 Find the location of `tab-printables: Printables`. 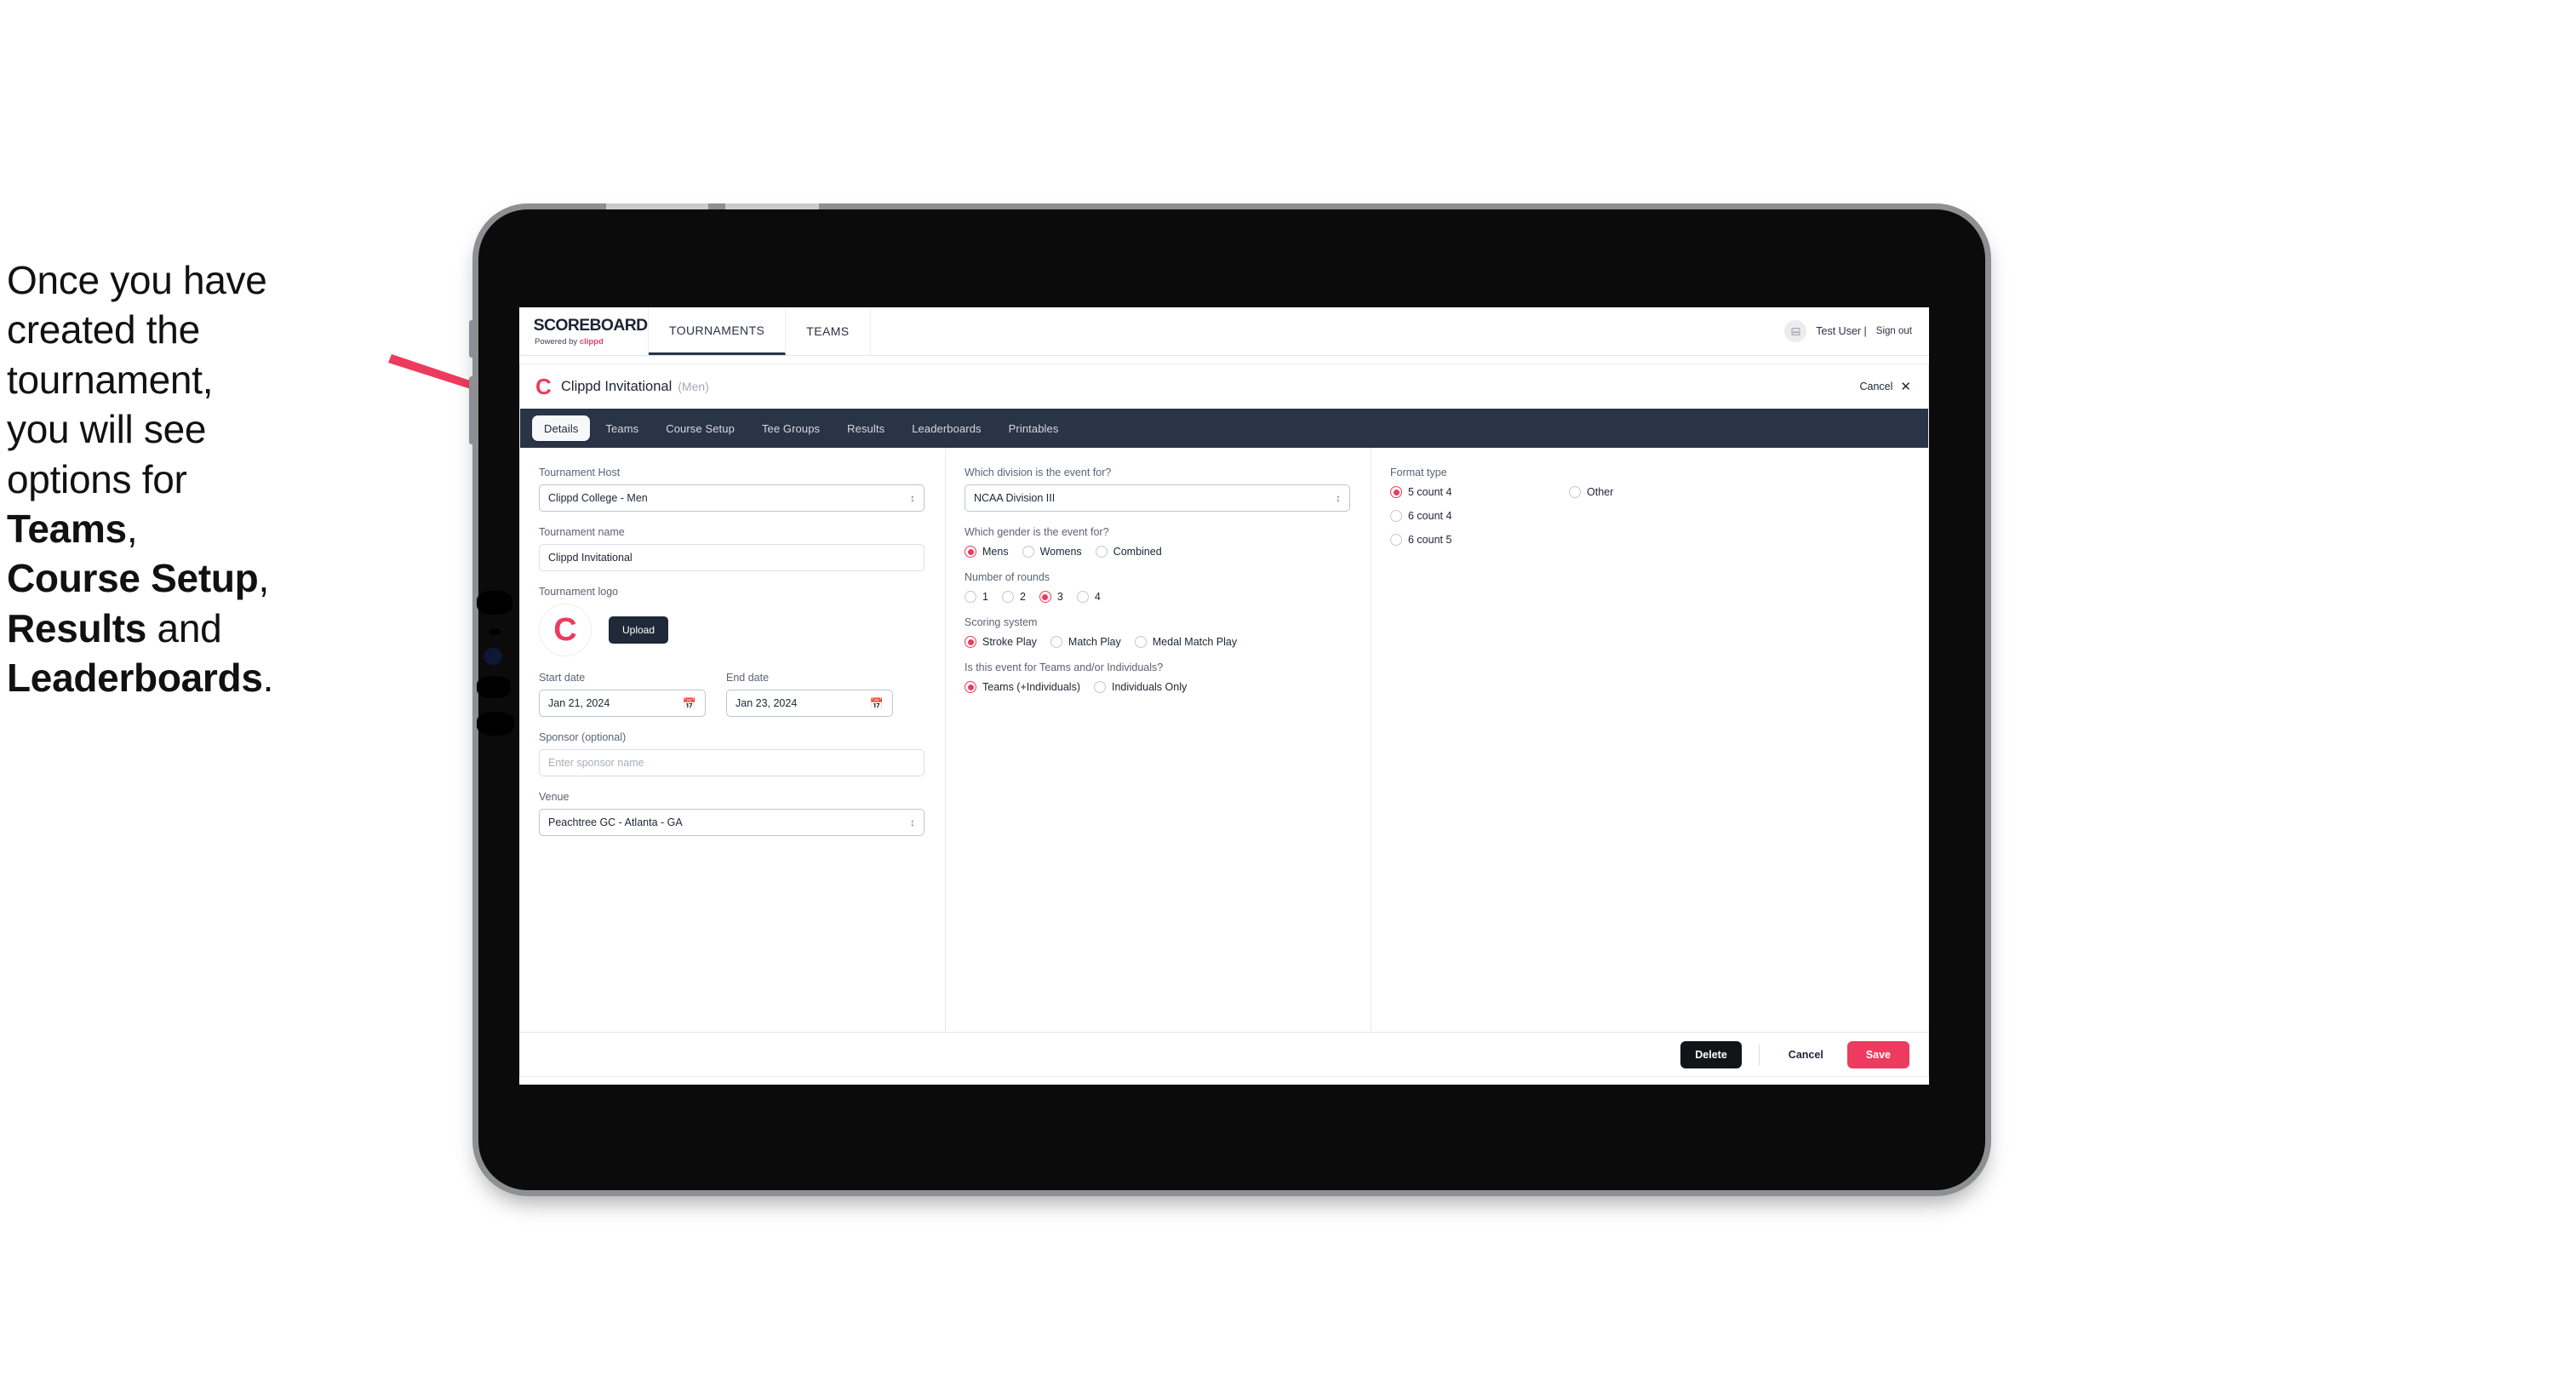

tab-printables: Printables is located at coordinates (1034, 428).